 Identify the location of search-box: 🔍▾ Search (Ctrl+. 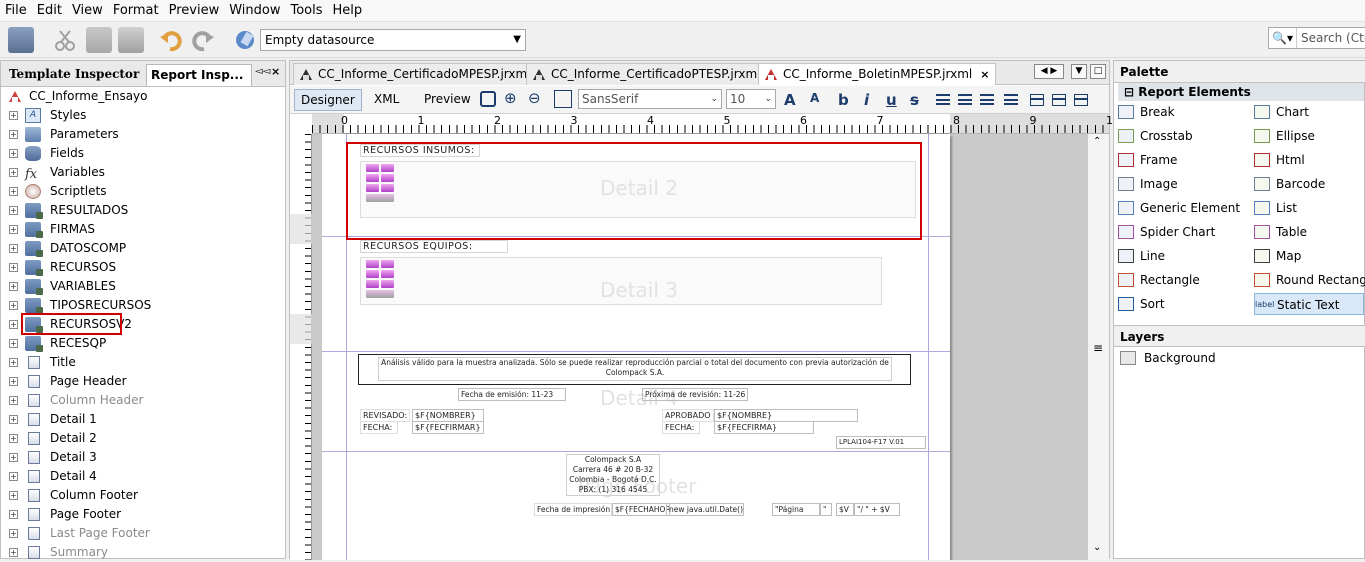
(1316, 38).